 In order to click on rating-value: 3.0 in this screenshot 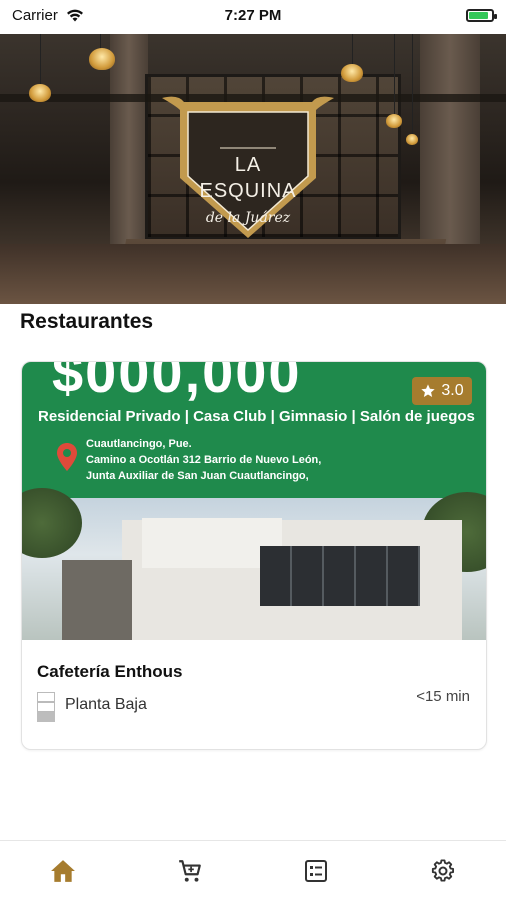, I will do `click(452, 390)`.